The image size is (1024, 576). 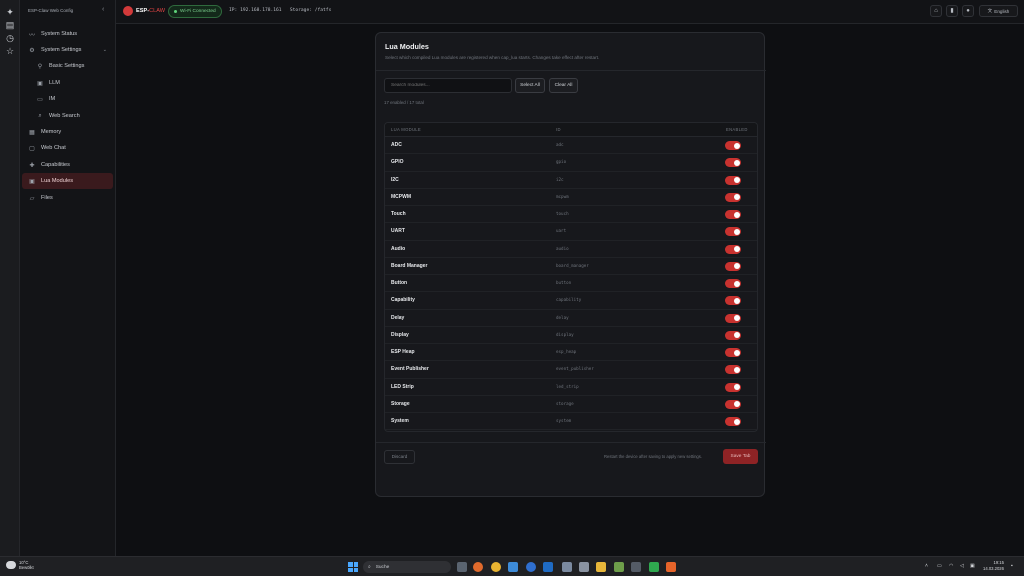 What do you see at coordinates (564, 282) in the screenshot?
I see `module-id: button` at bounding box center [564, 282].